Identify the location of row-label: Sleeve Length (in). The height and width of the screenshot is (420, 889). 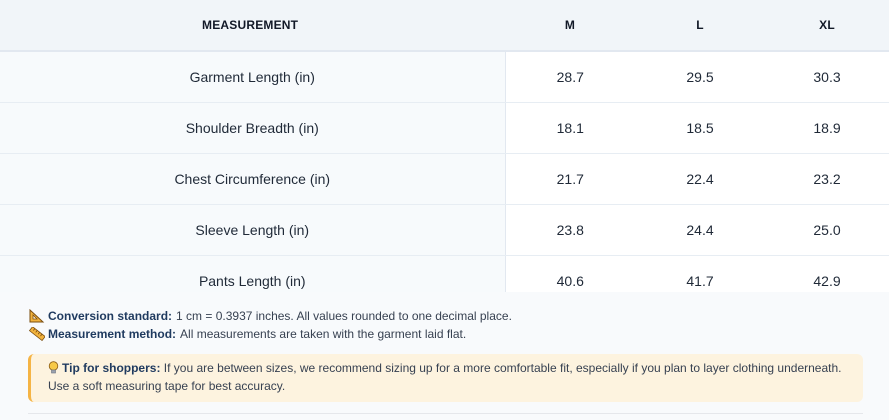
(253, 230).